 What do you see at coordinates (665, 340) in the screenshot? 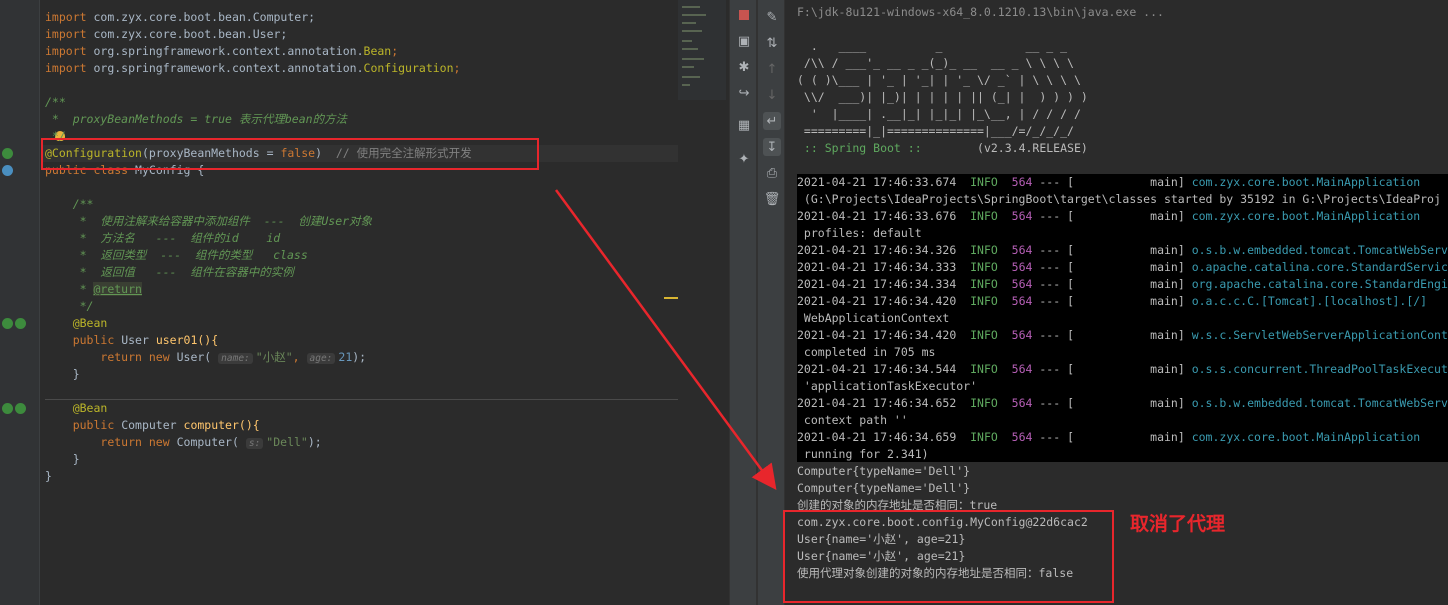
I see `annotation-arrow` at bounding box center [665, 340].